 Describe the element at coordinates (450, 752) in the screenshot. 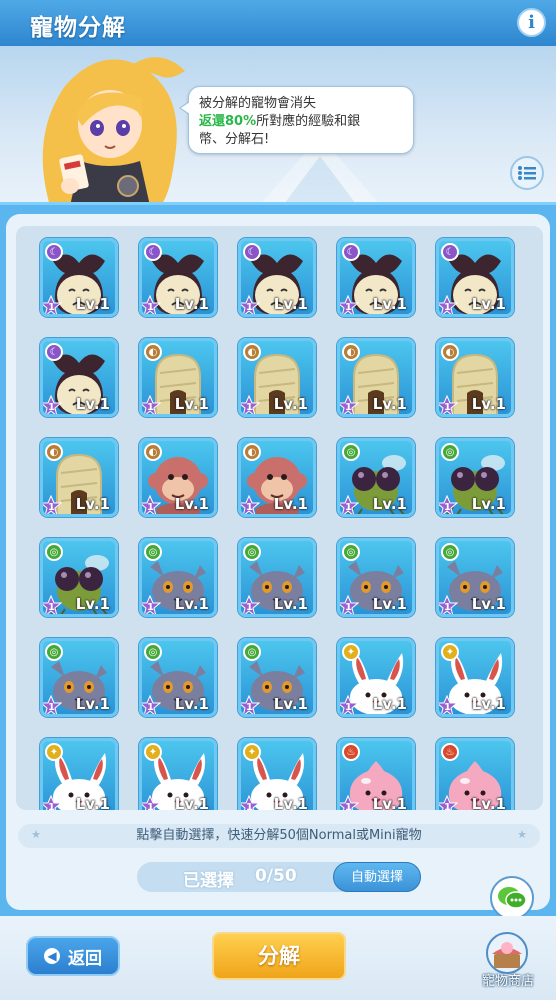

I see `fire-element-icon: ♨` at that location.